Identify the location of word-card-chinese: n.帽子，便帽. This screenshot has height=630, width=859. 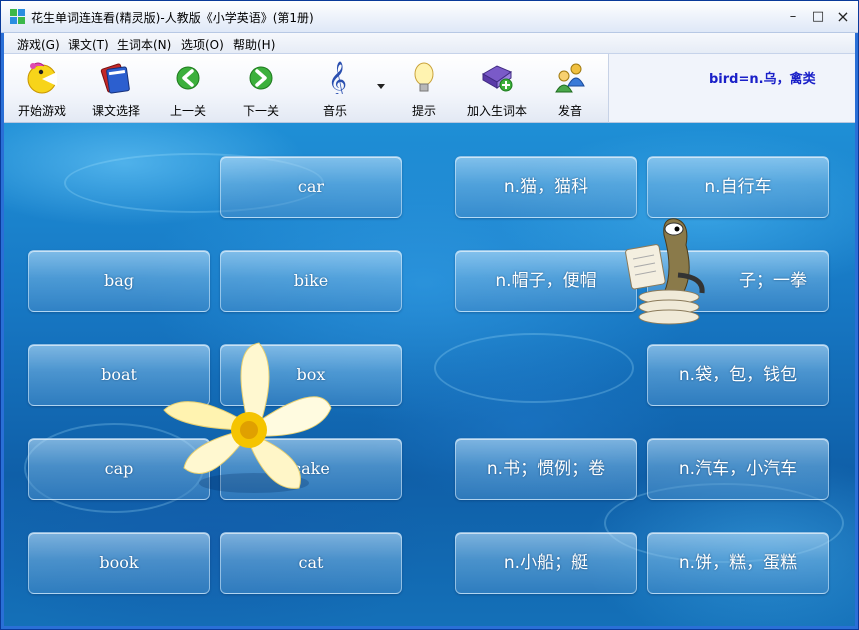
(546, 281).